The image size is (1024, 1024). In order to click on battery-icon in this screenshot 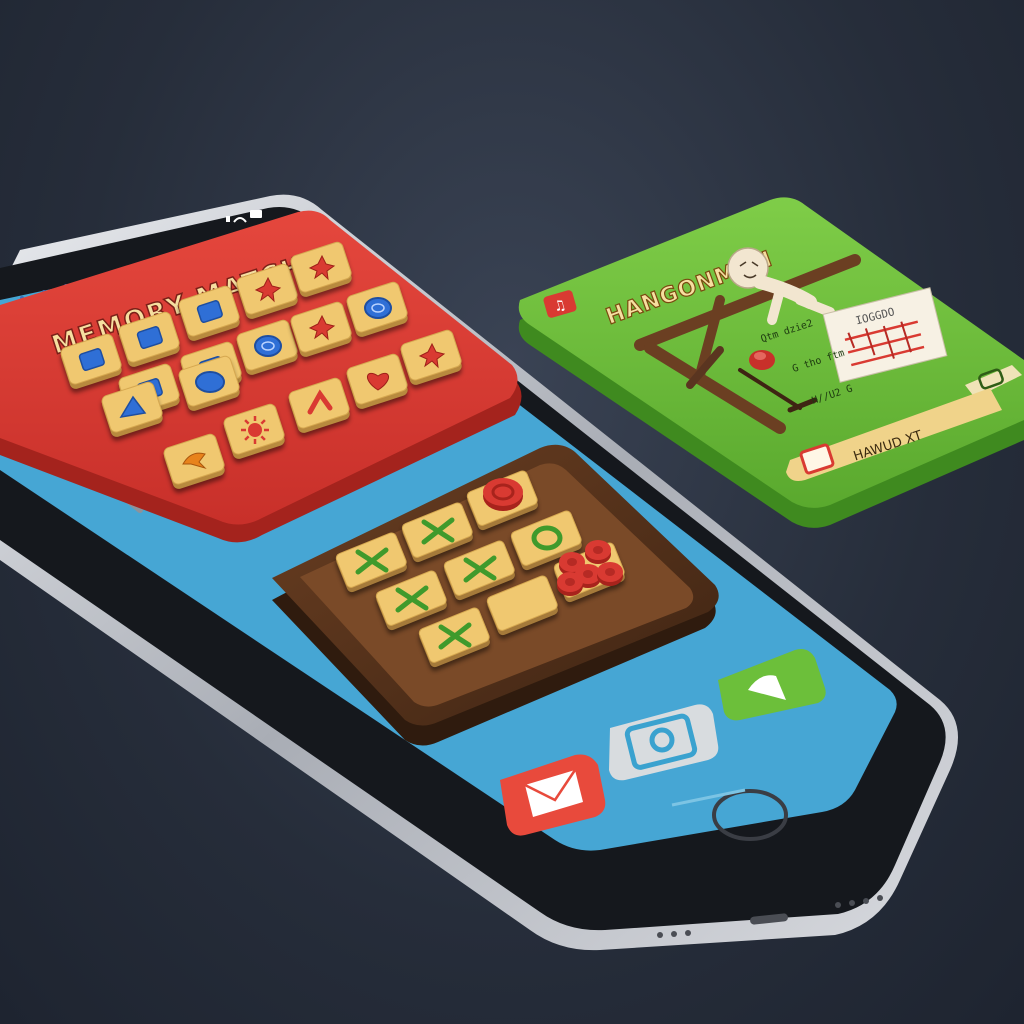, I will do `click(256, 214)`.